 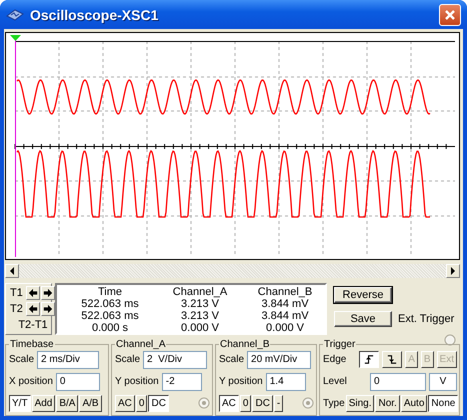 I want to click on cursor-handle, so click(x=15, y=146).